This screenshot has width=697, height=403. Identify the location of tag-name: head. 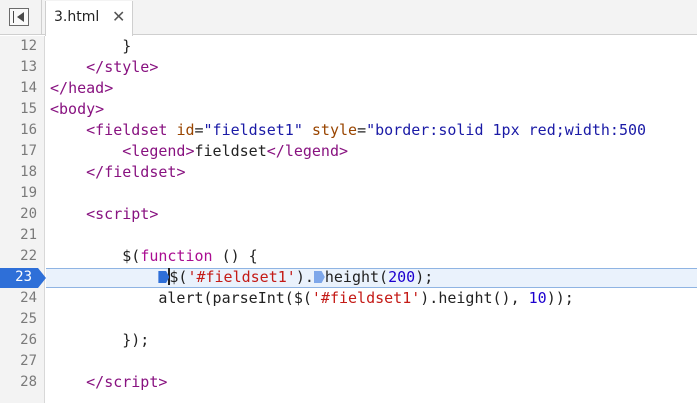
(86, 88).